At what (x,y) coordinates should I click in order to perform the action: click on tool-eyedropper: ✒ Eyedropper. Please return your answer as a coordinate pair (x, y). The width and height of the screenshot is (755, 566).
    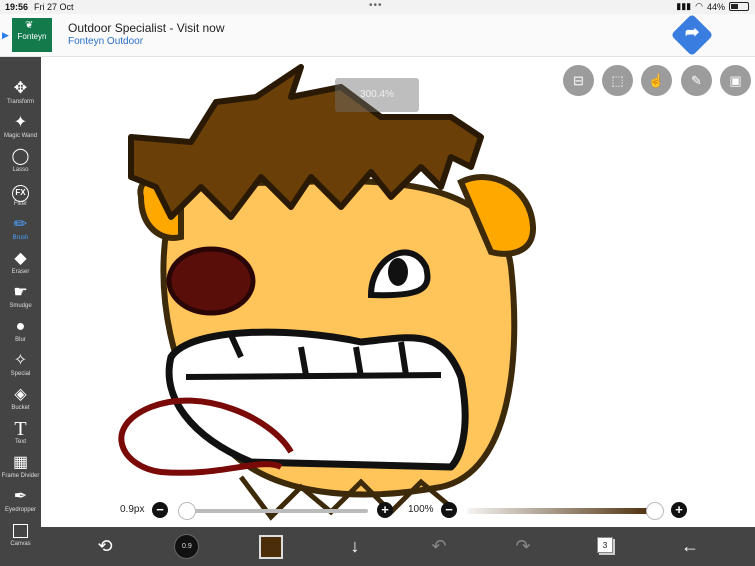
    Looking at the image, I should click on (20, 504).